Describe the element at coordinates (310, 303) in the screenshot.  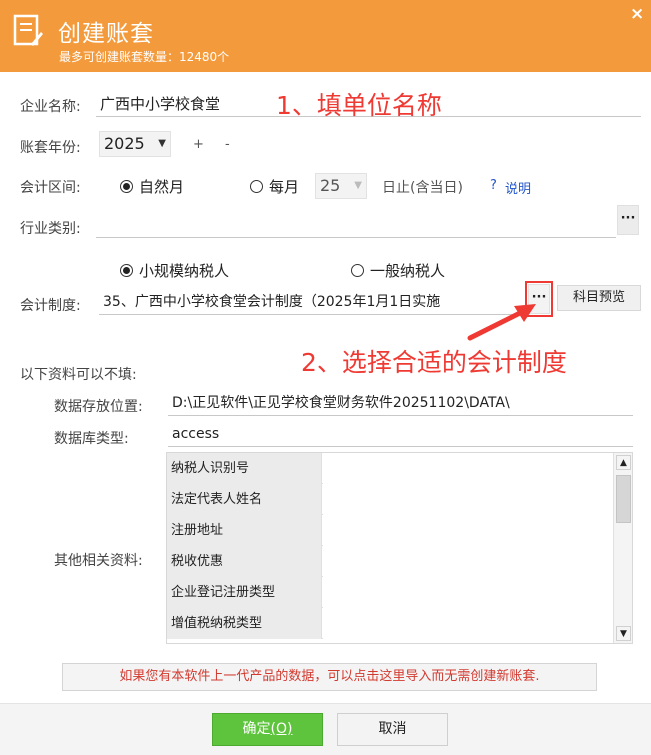
I see `system-input: 35、广西中小学校食堂会计制度（2025年1月1日实施` at that location.